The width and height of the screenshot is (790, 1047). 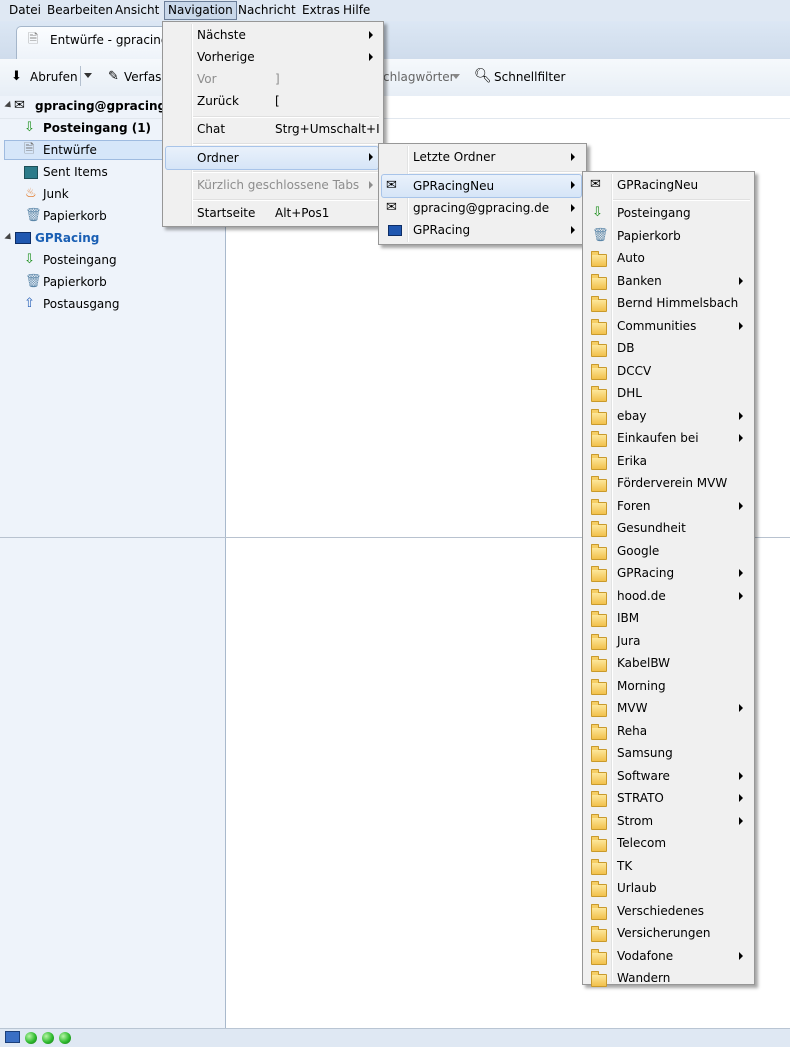 I want to click on menu-separator, so click(x=495, y=172).